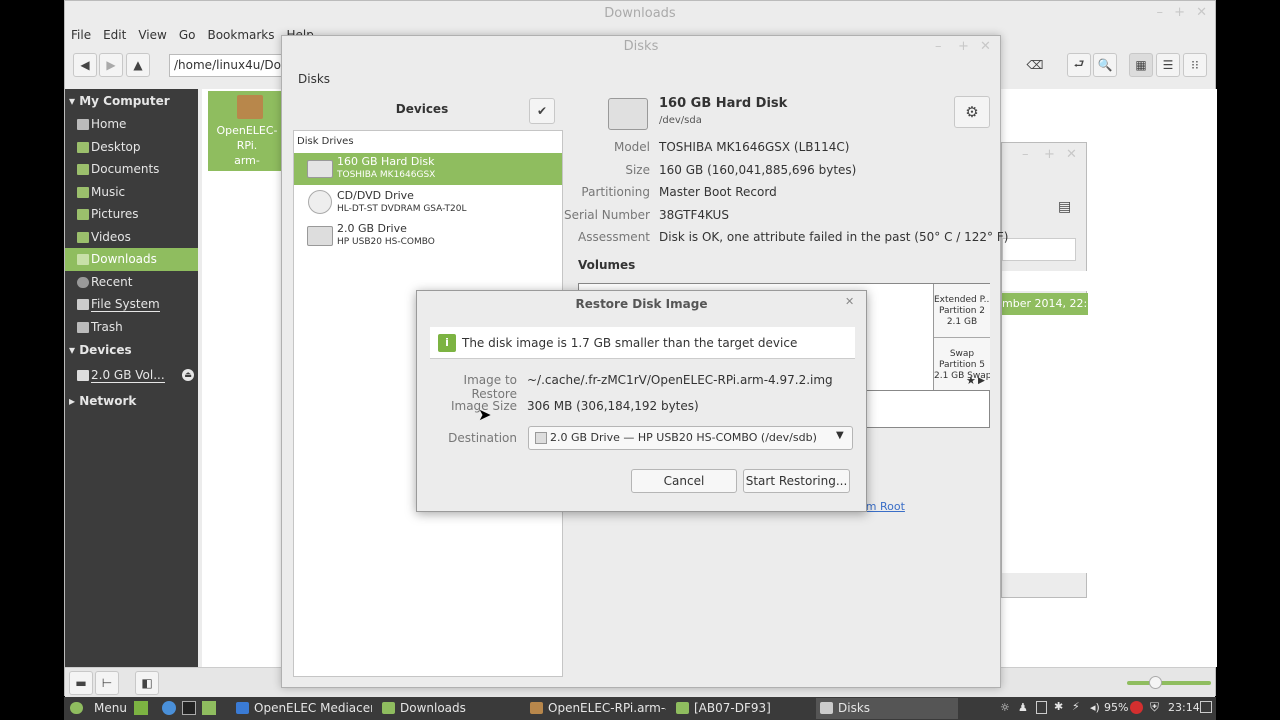 The height and width of the screenshot is (720, 1280). Describe the element at coordinates (131, 147) in the screenshot. I see `sidebar-item-desktop: Desktop` at that location.